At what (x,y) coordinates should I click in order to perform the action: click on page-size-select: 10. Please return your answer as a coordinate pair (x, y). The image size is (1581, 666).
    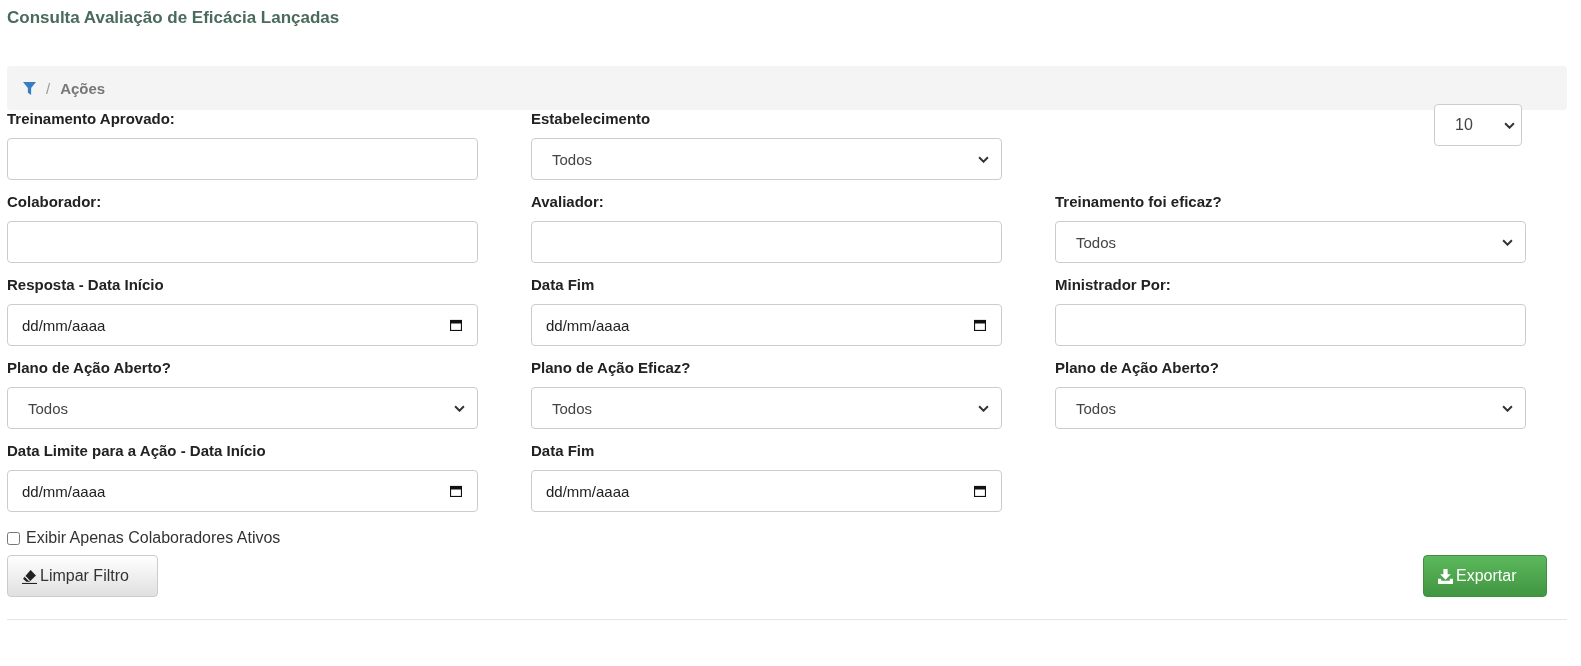
    Looking at the image, I should click on (1478, 125).